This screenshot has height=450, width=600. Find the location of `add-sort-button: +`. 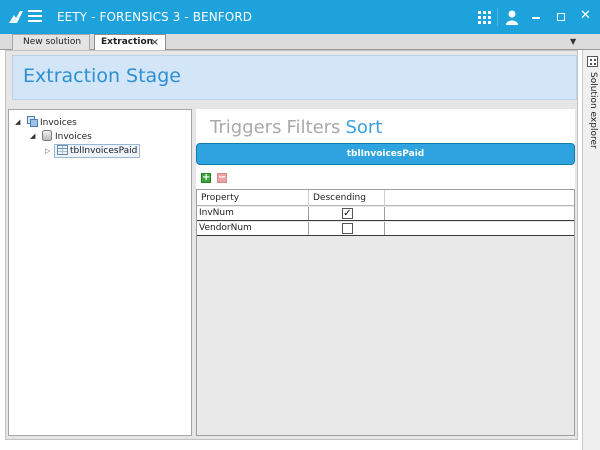

add-sort-button: + is located at coordinates (206, 178).